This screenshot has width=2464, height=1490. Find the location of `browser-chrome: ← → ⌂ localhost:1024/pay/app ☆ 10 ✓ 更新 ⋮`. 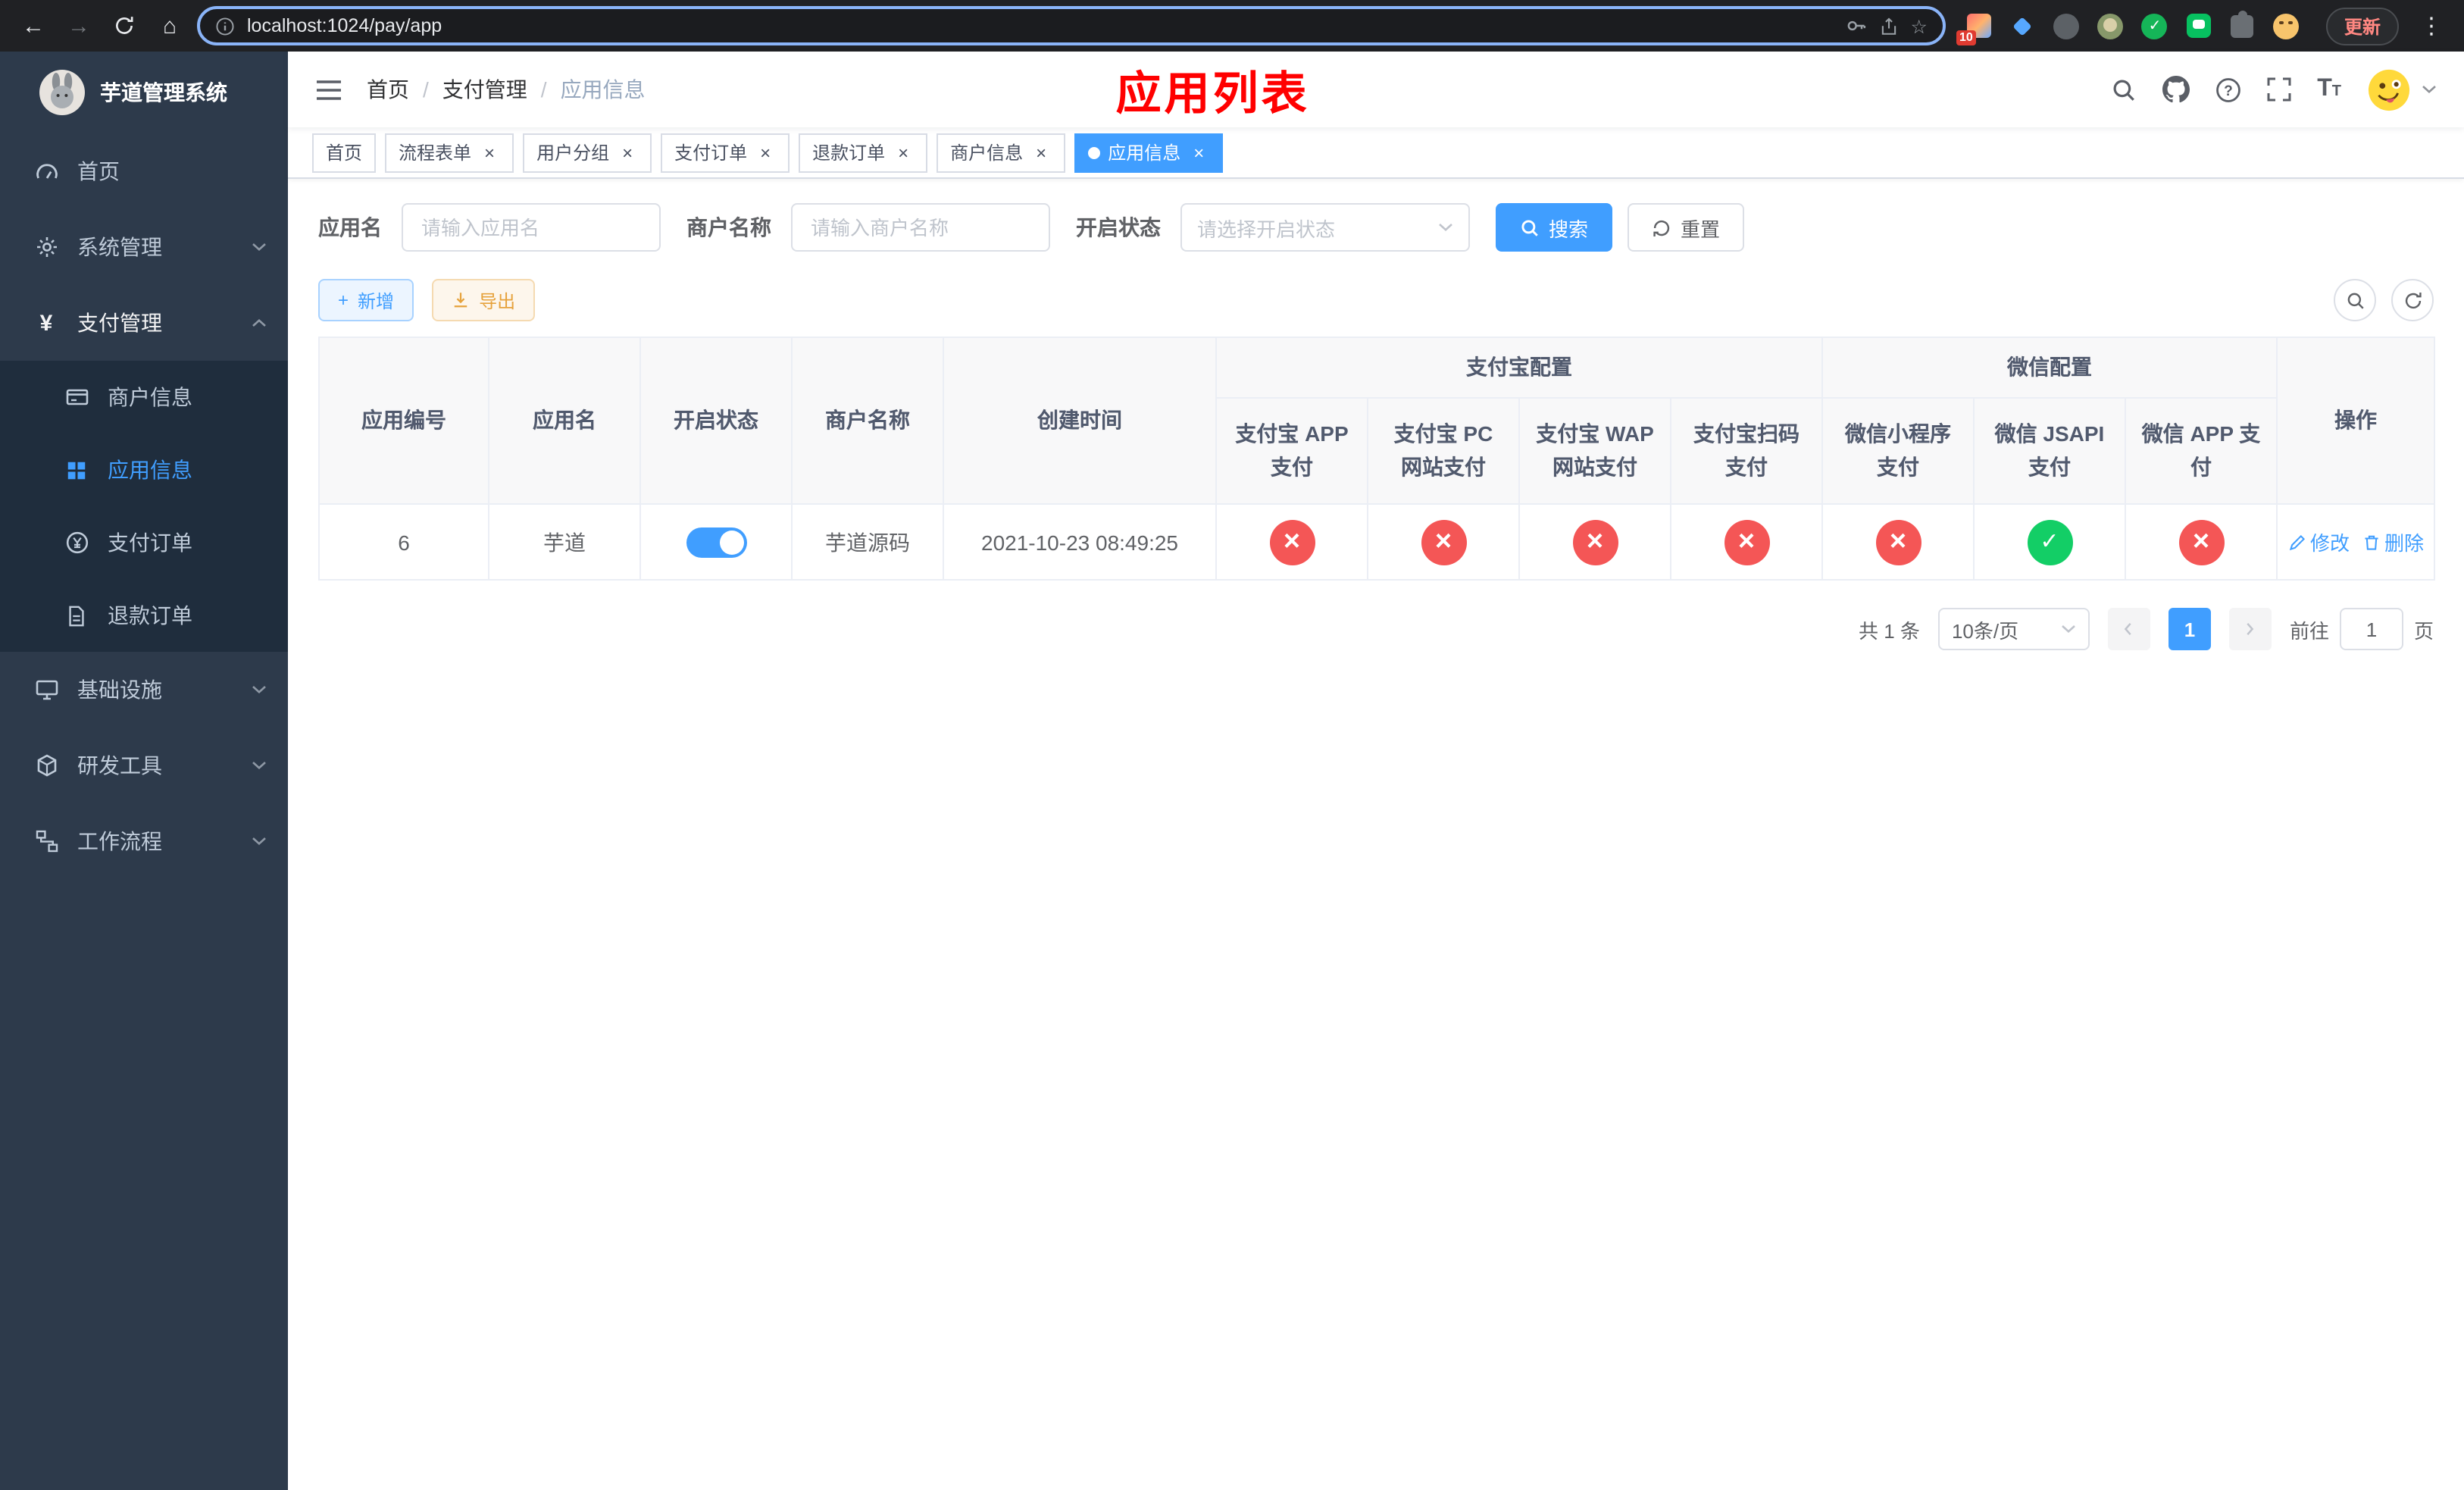

browser-chrome: ← → ⌂ localhost:1024/pay/app ☆ 10 ✓ 更新 ⋮ is located at coordinates (1232, 26).